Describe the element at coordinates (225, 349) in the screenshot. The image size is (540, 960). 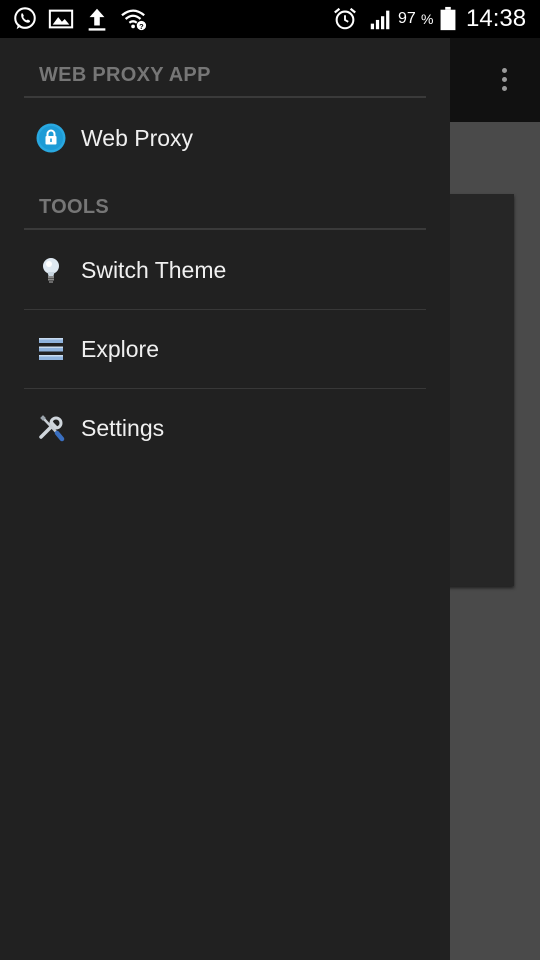
I see `drawer-item-explore: Explore` at that location.